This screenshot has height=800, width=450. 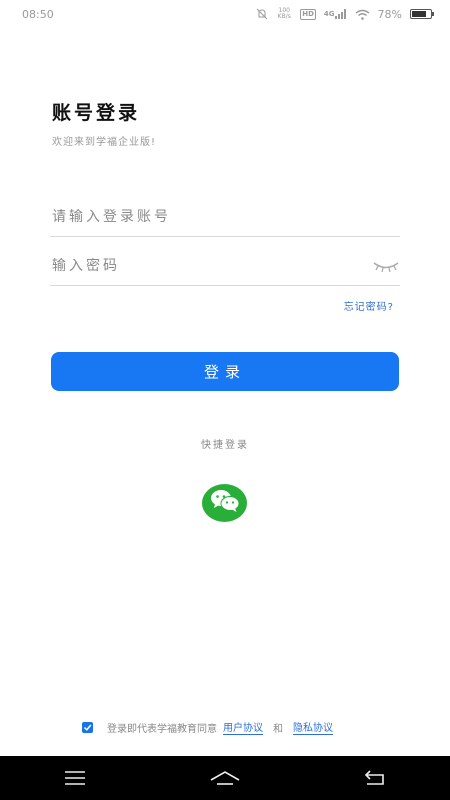 What do you see at coordinates (308, 14) in the screenshot?
I see `hd-badge: HD` at bounding box center [308, 14].